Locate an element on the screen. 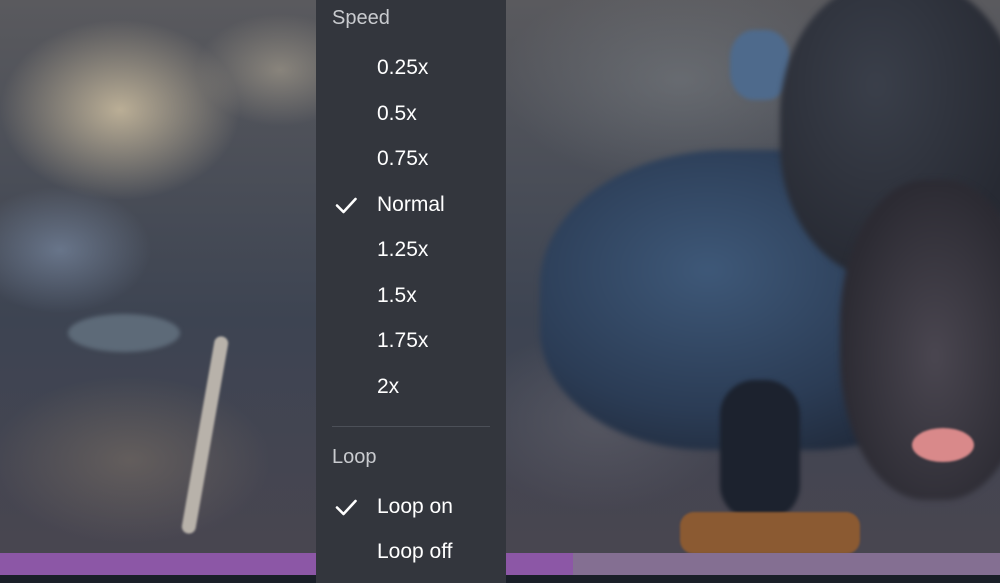 This screenshot has height=583, width=1000. speed-option-label: 1.75x is located at coordinates (403, 340).